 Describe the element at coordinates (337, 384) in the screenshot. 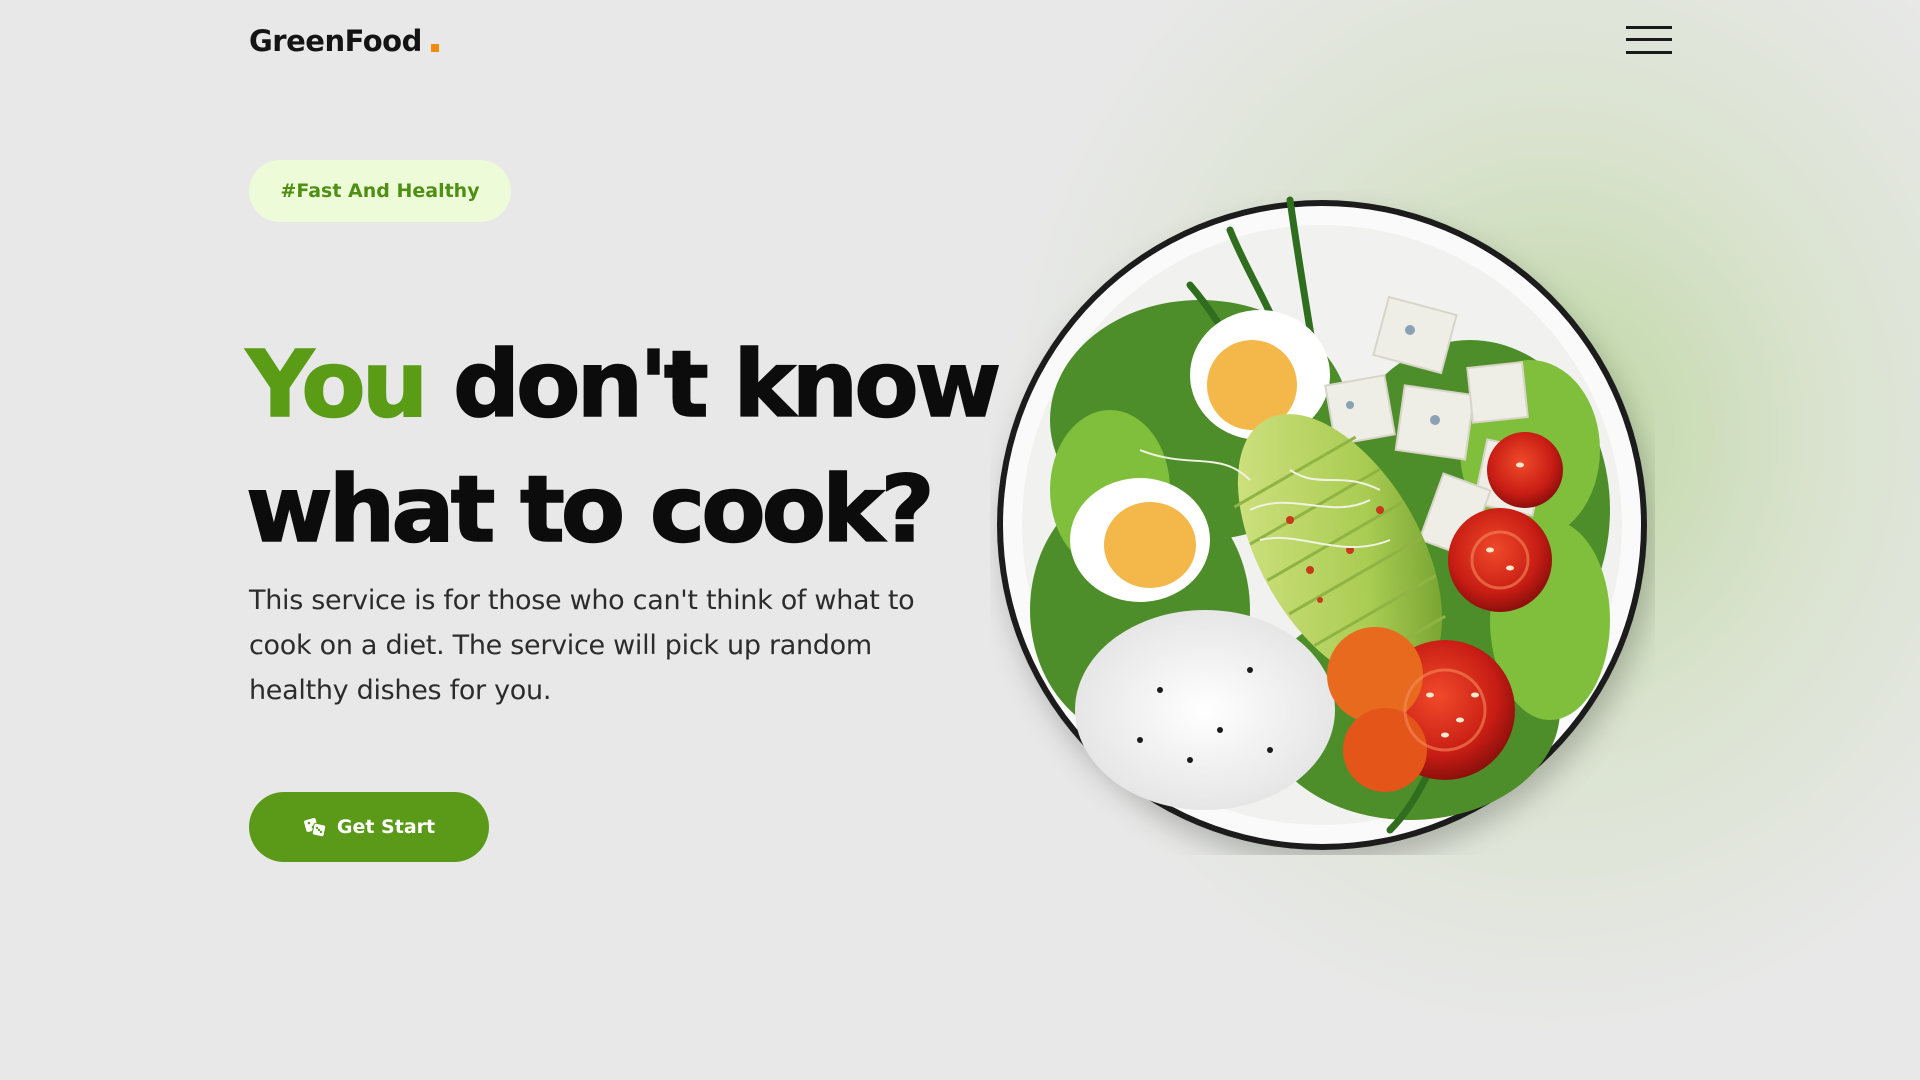

I see `headline-accent: You` at that location.